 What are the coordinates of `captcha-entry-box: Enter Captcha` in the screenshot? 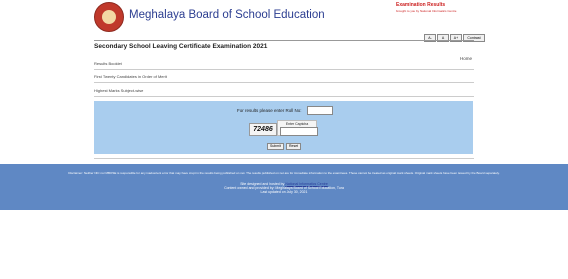 It's located at (297, 128).